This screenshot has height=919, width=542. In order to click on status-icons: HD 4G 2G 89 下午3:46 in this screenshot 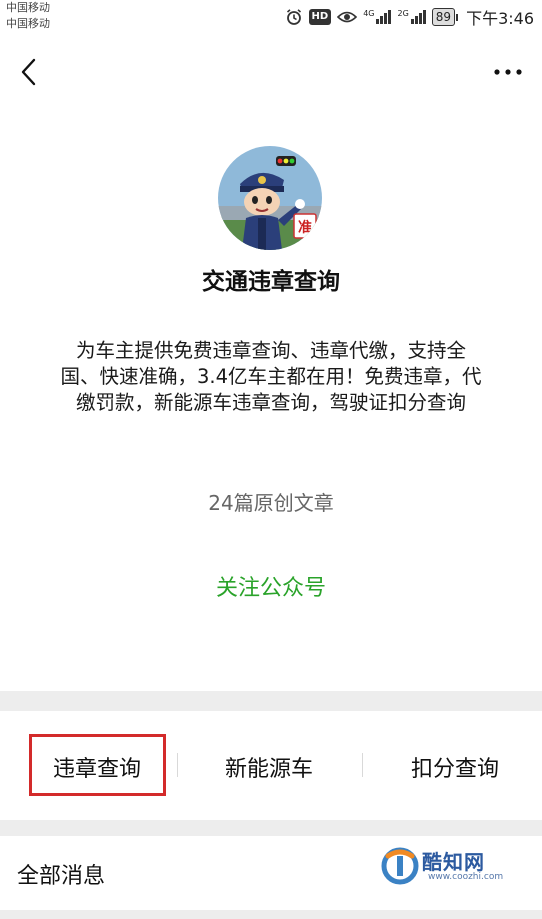, I will do `click(409, 17)`.